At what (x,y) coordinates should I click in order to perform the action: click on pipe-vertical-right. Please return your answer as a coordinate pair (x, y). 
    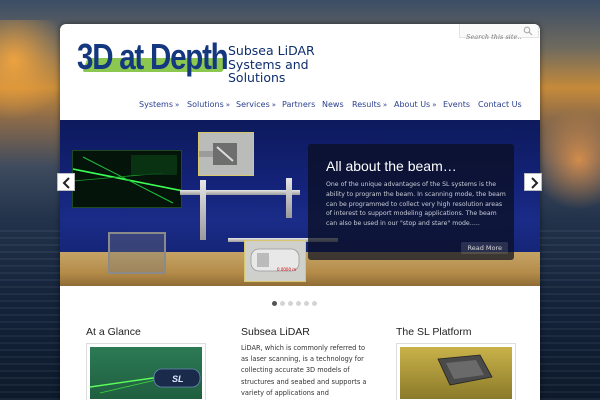
    Looking at the image, I should click on (289, 198).